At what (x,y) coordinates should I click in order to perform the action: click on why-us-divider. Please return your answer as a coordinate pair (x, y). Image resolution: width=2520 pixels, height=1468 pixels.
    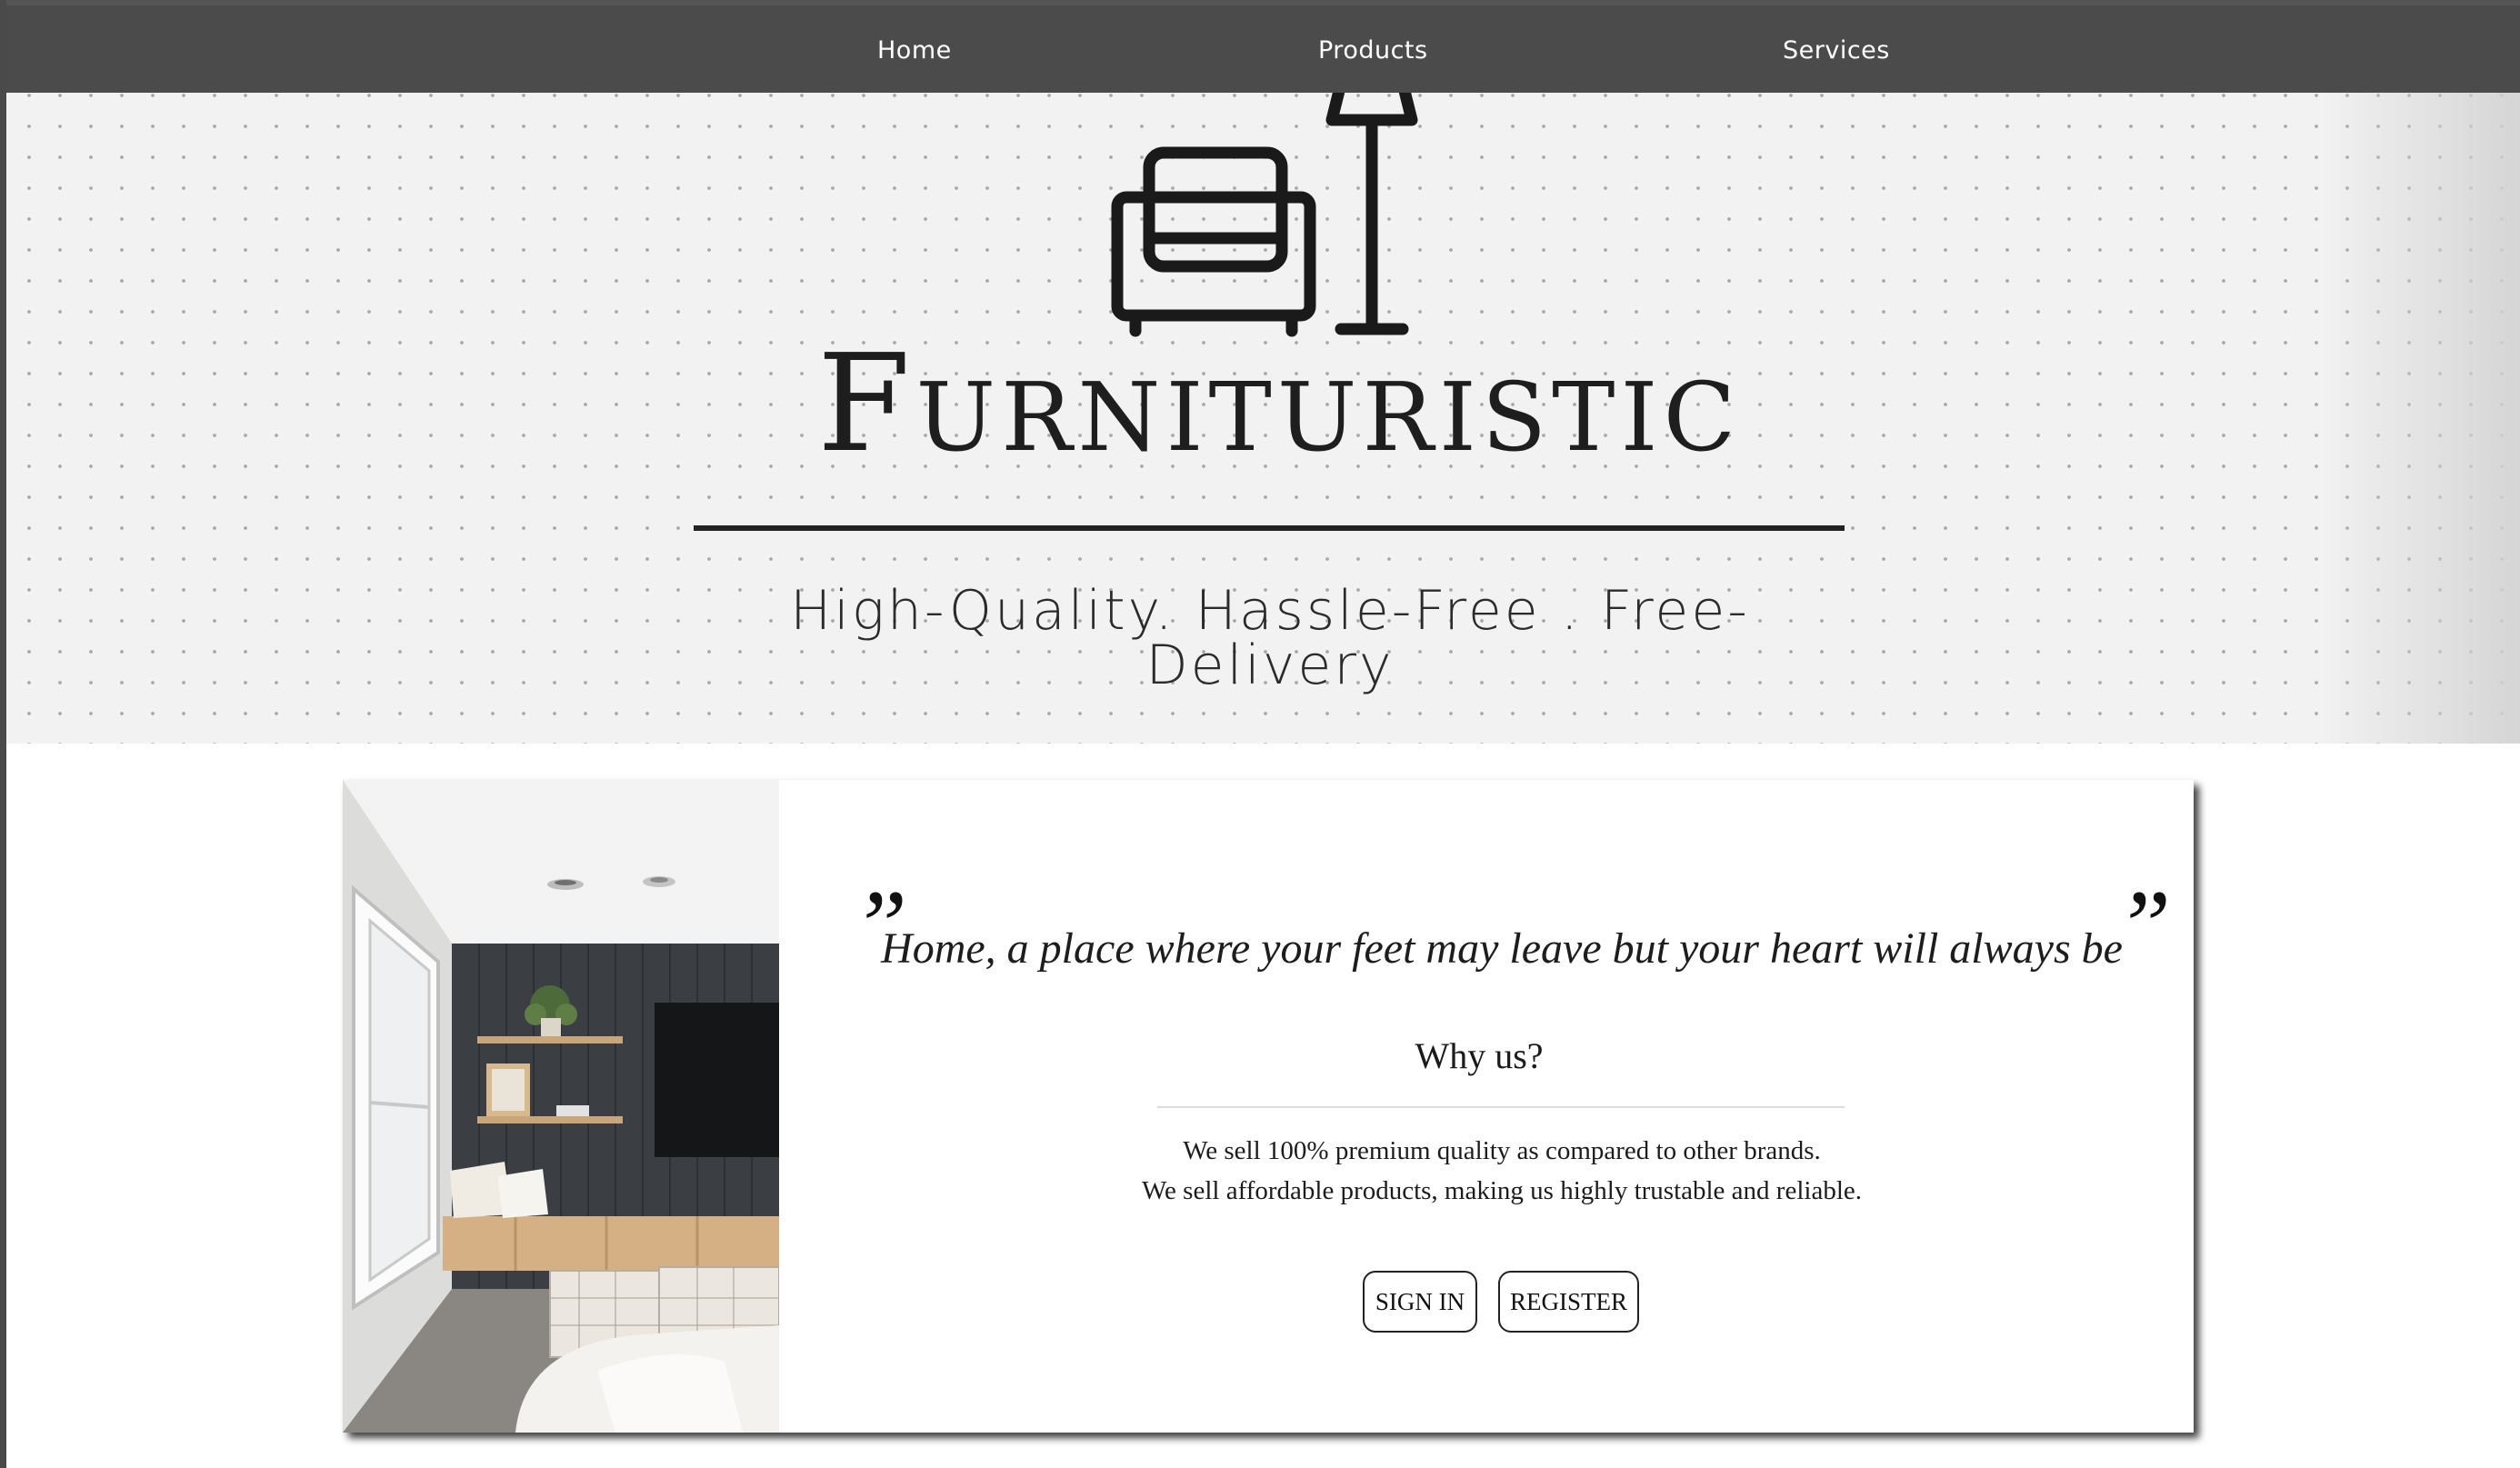
    Looking at the image, I should click on (1501, 1107).